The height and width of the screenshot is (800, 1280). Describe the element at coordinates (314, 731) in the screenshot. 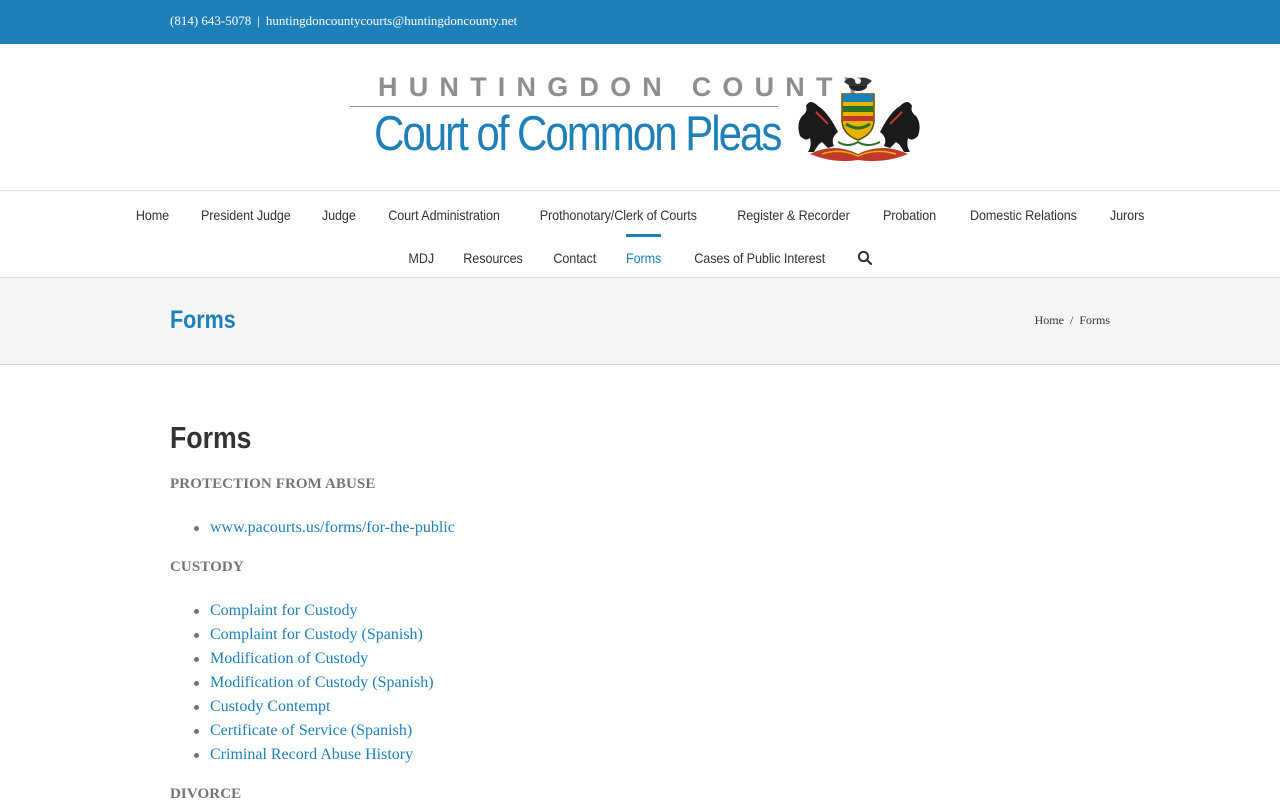

I see `list-item: Certificate of Service (Spanish)` at that location.